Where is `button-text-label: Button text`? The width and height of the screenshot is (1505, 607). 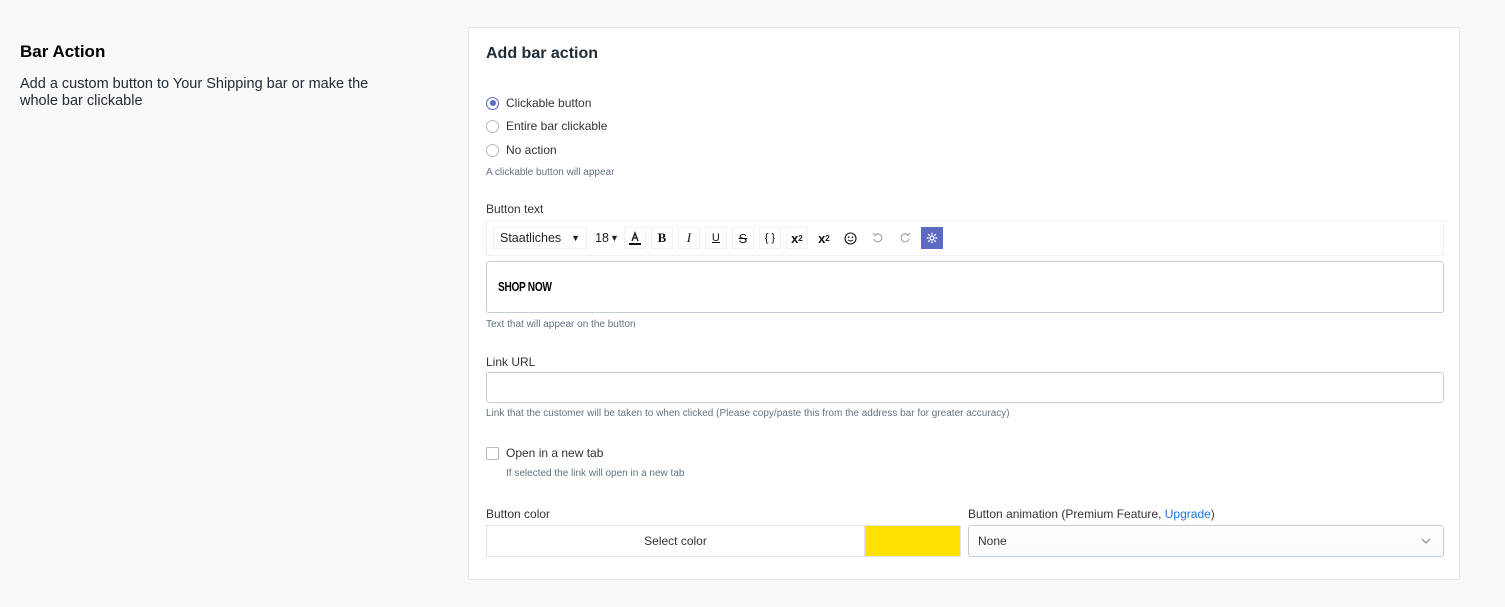 button-text-label: Button text is located at coordinates (515, 209).